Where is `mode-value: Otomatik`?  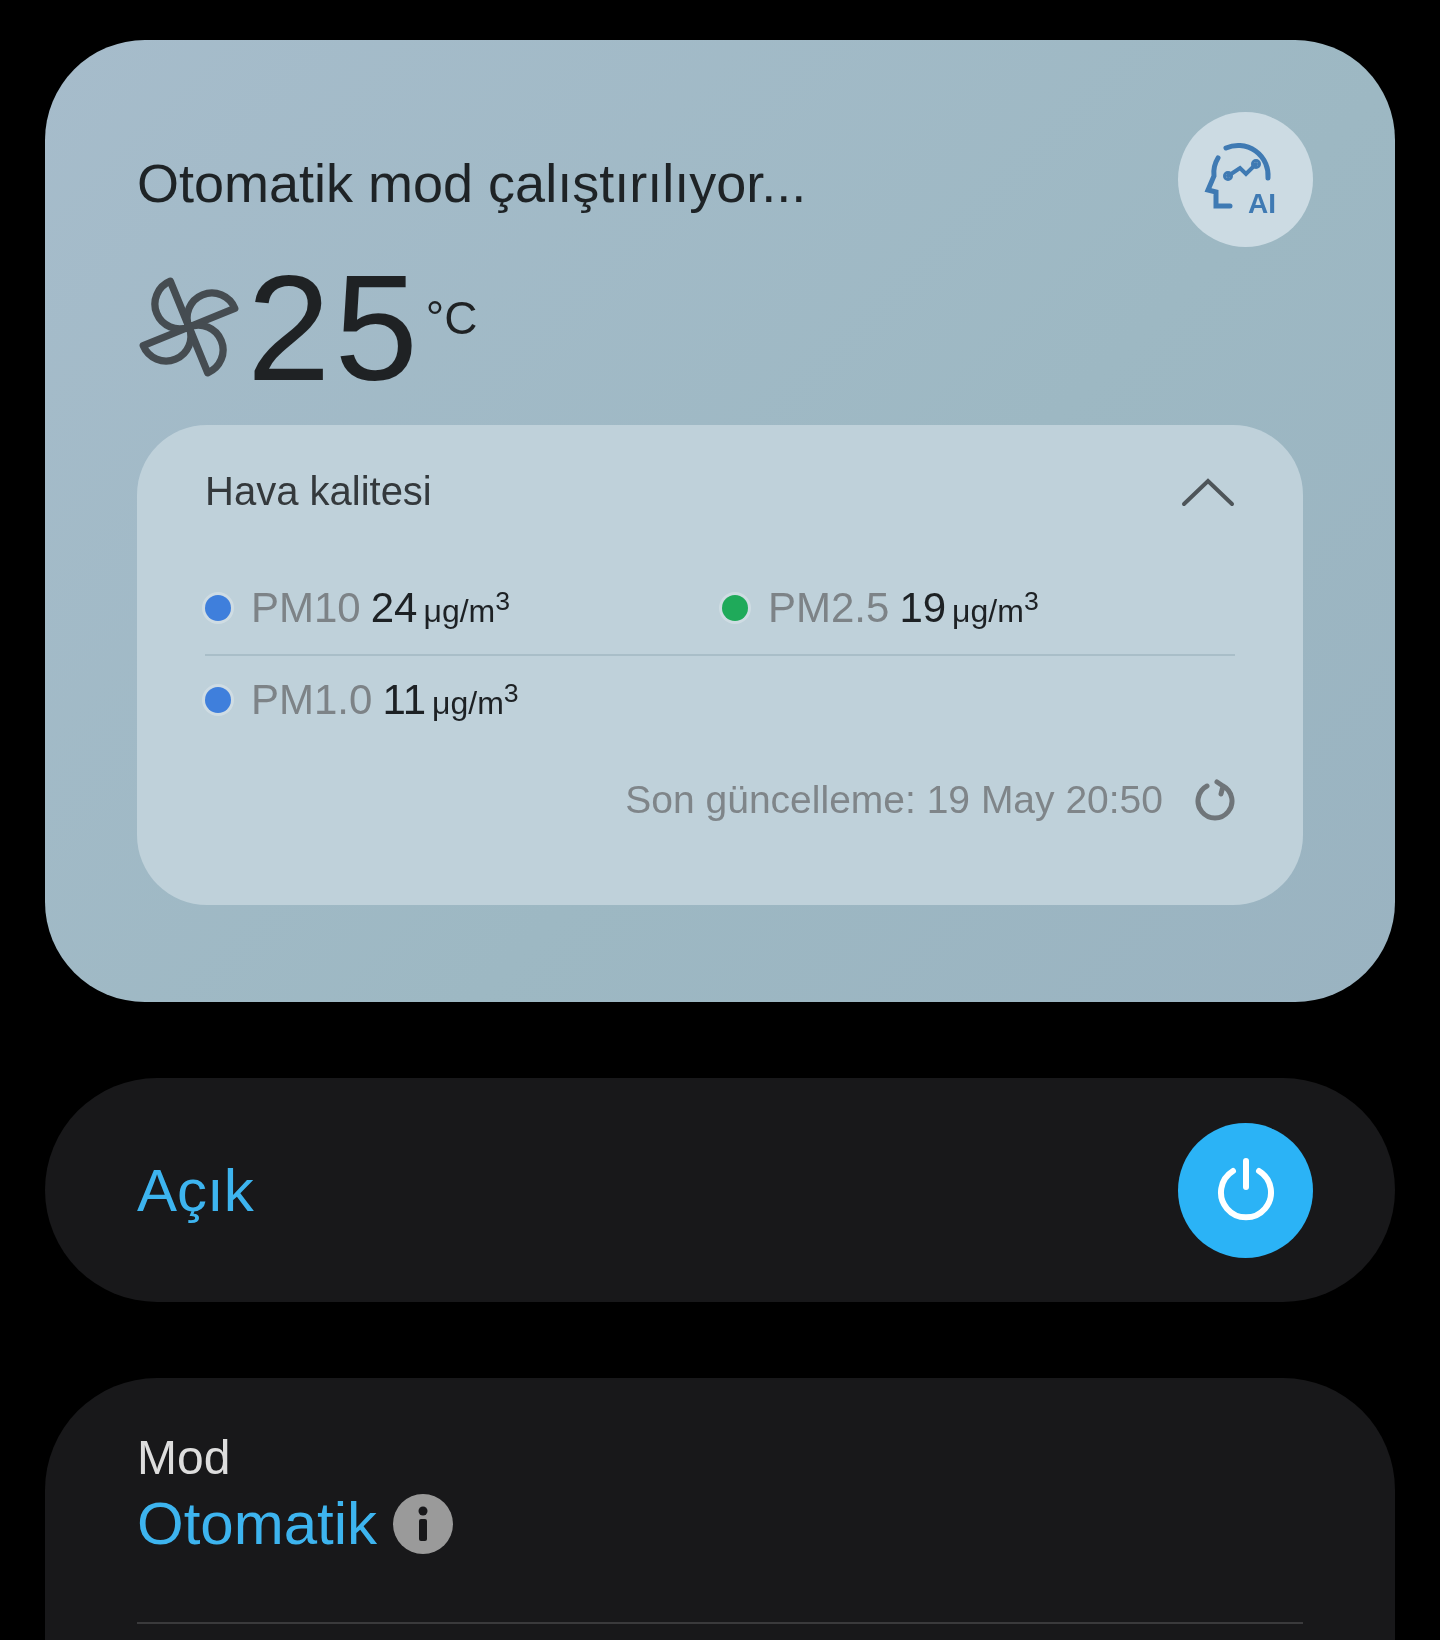
mode-value: Otomatik is located at coordinates (257, 1523).